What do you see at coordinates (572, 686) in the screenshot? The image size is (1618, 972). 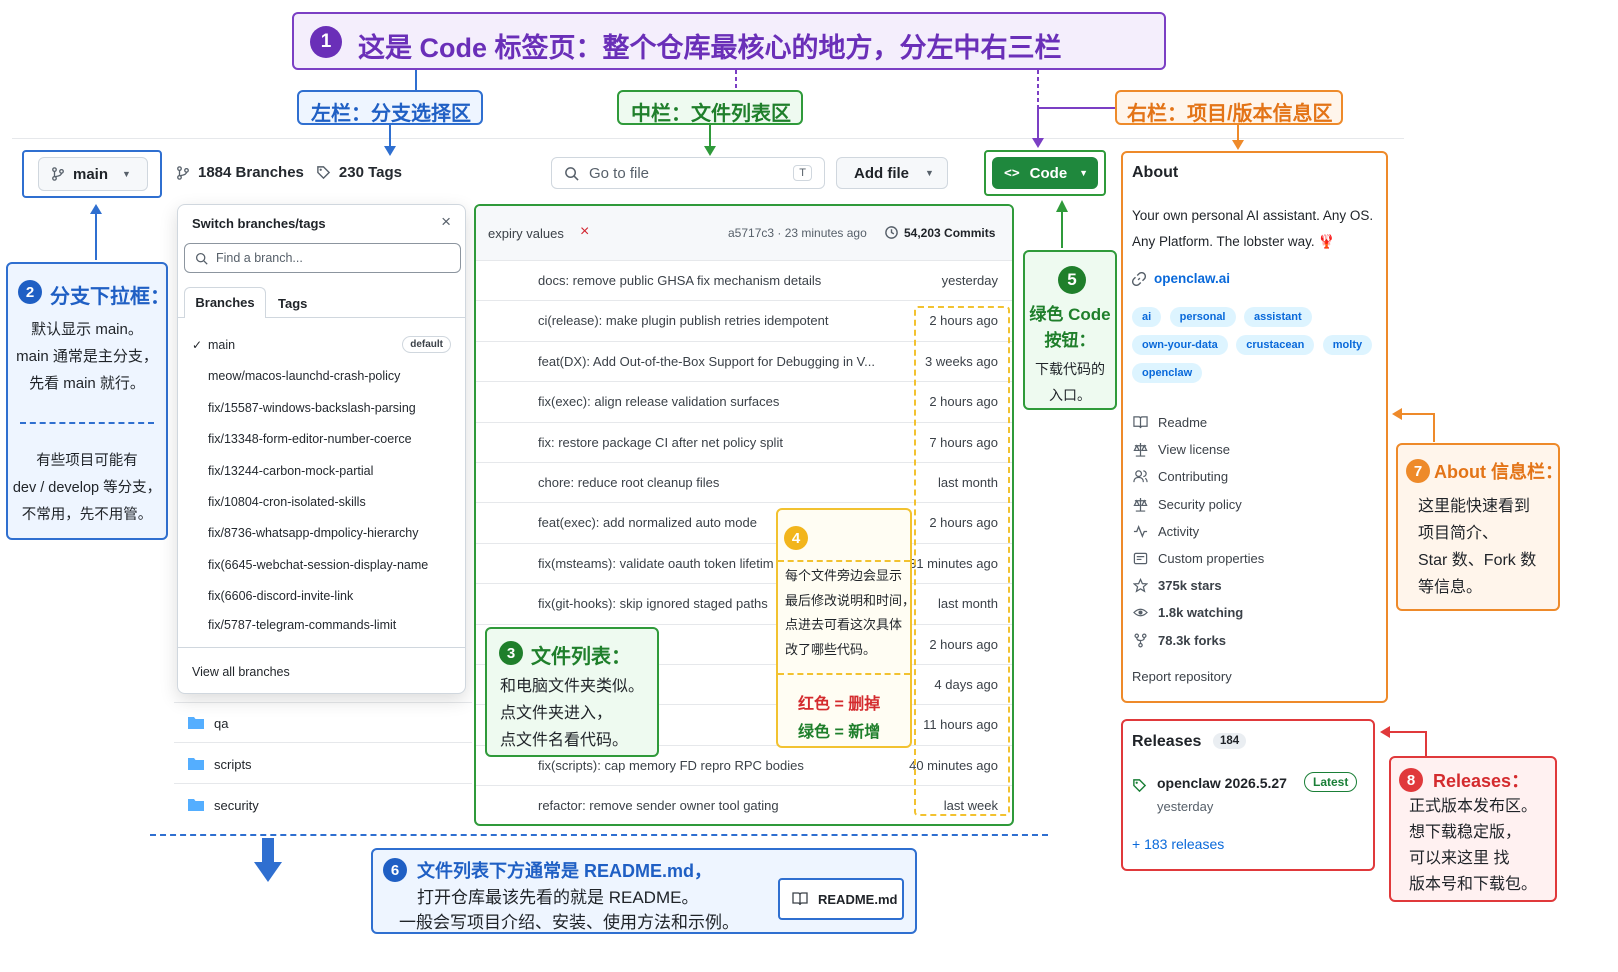 I see `callout-3-line: 和电脑文件夹类似。` at bounding box center [572, 686].